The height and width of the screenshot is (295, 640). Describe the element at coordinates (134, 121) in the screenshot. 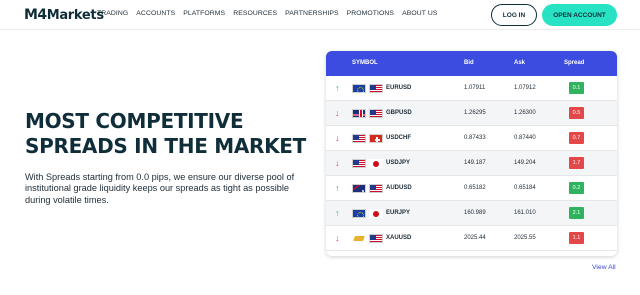

I see `hero-headline-line1: MOST COMPETITIVE` at that location.